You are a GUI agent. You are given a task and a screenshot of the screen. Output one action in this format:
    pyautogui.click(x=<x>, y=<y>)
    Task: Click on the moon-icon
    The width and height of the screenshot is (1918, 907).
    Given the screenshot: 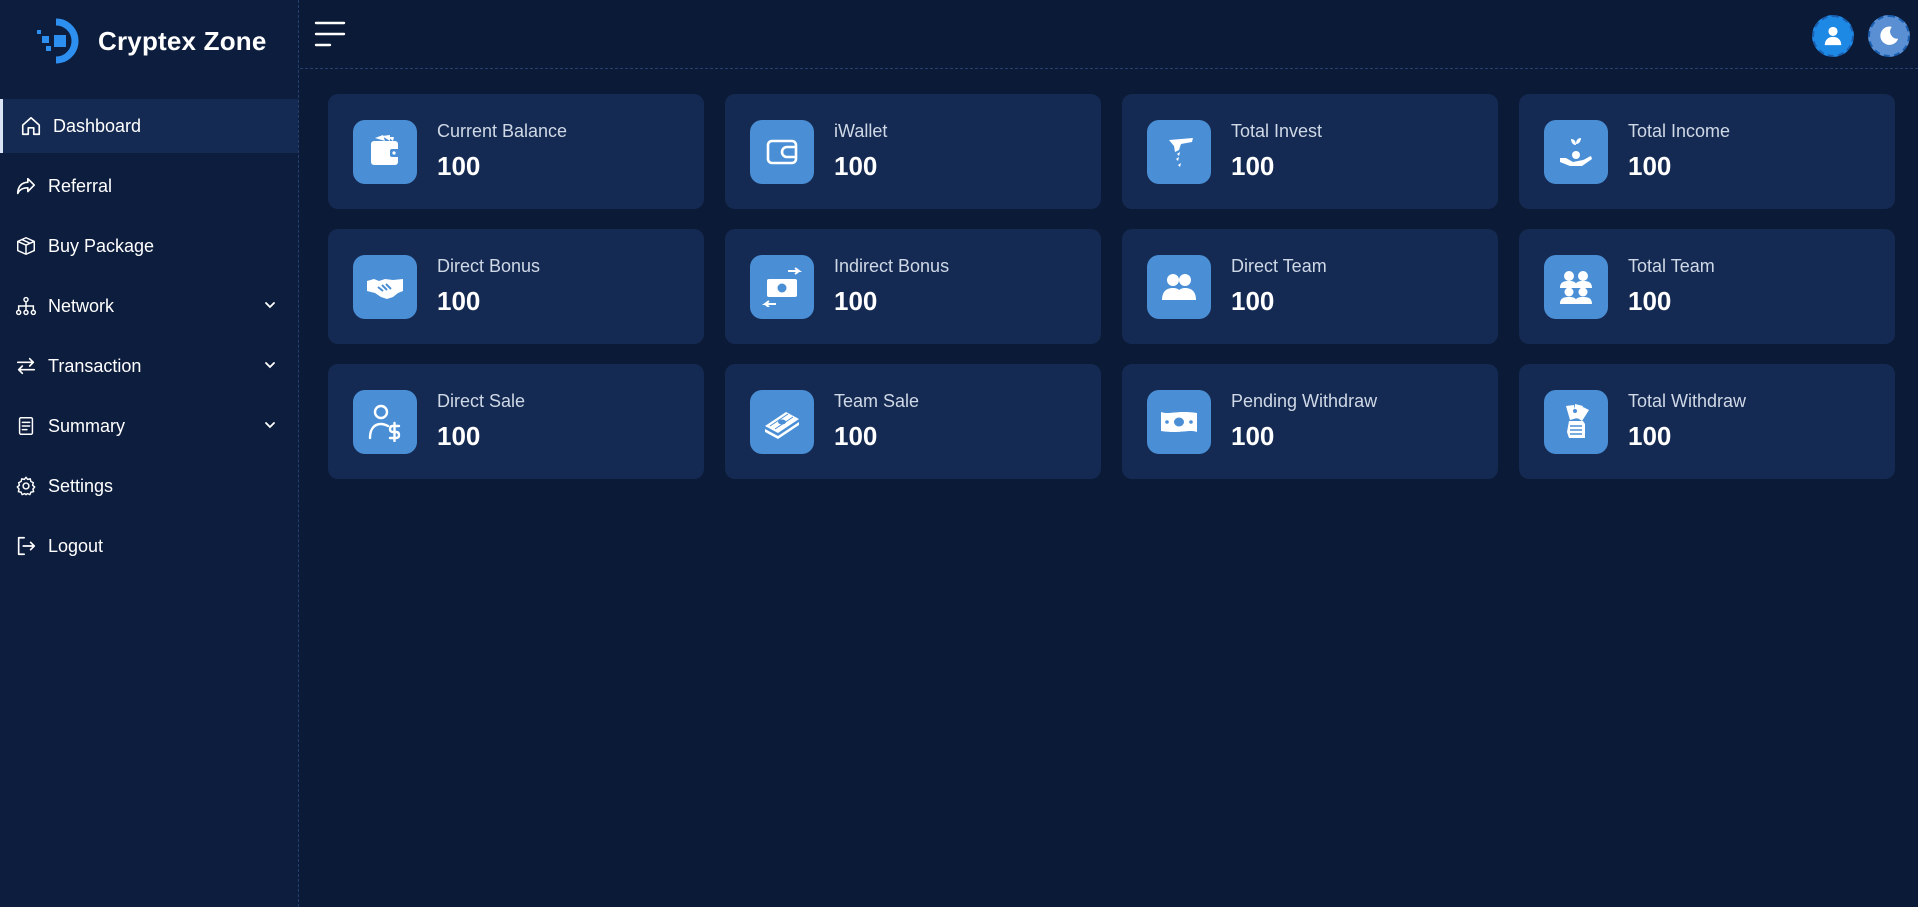 What is the action you would take?
    pyautogui.click(x=1889, y=35)
    